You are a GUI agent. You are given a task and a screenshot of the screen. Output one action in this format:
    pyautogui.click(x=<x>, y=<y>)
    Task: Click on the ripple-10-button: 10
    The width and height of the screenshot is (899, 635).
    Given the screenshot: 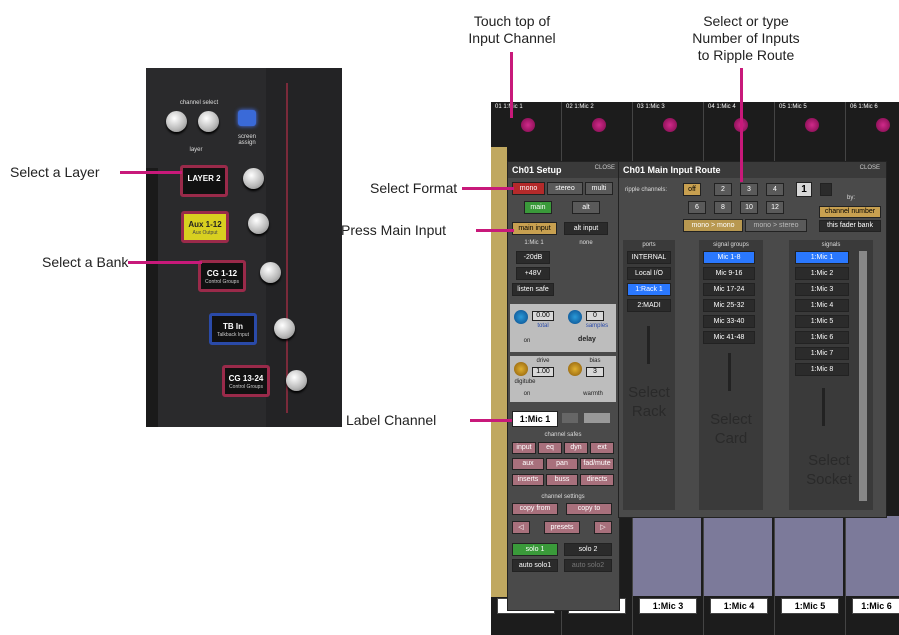 What is the action you would take?
    pyautogui.click(x=749, y=207)
    